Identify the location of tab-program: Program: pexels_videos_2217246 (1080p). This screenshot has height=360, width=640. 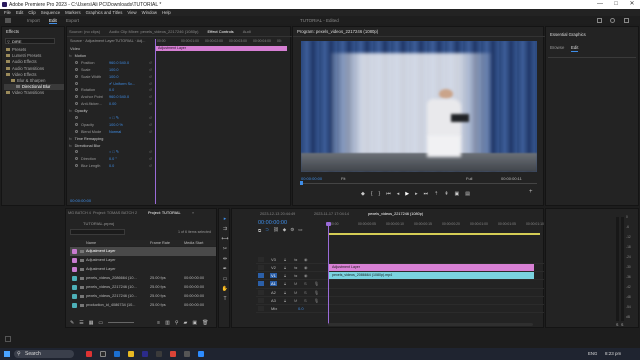
(337, 31).